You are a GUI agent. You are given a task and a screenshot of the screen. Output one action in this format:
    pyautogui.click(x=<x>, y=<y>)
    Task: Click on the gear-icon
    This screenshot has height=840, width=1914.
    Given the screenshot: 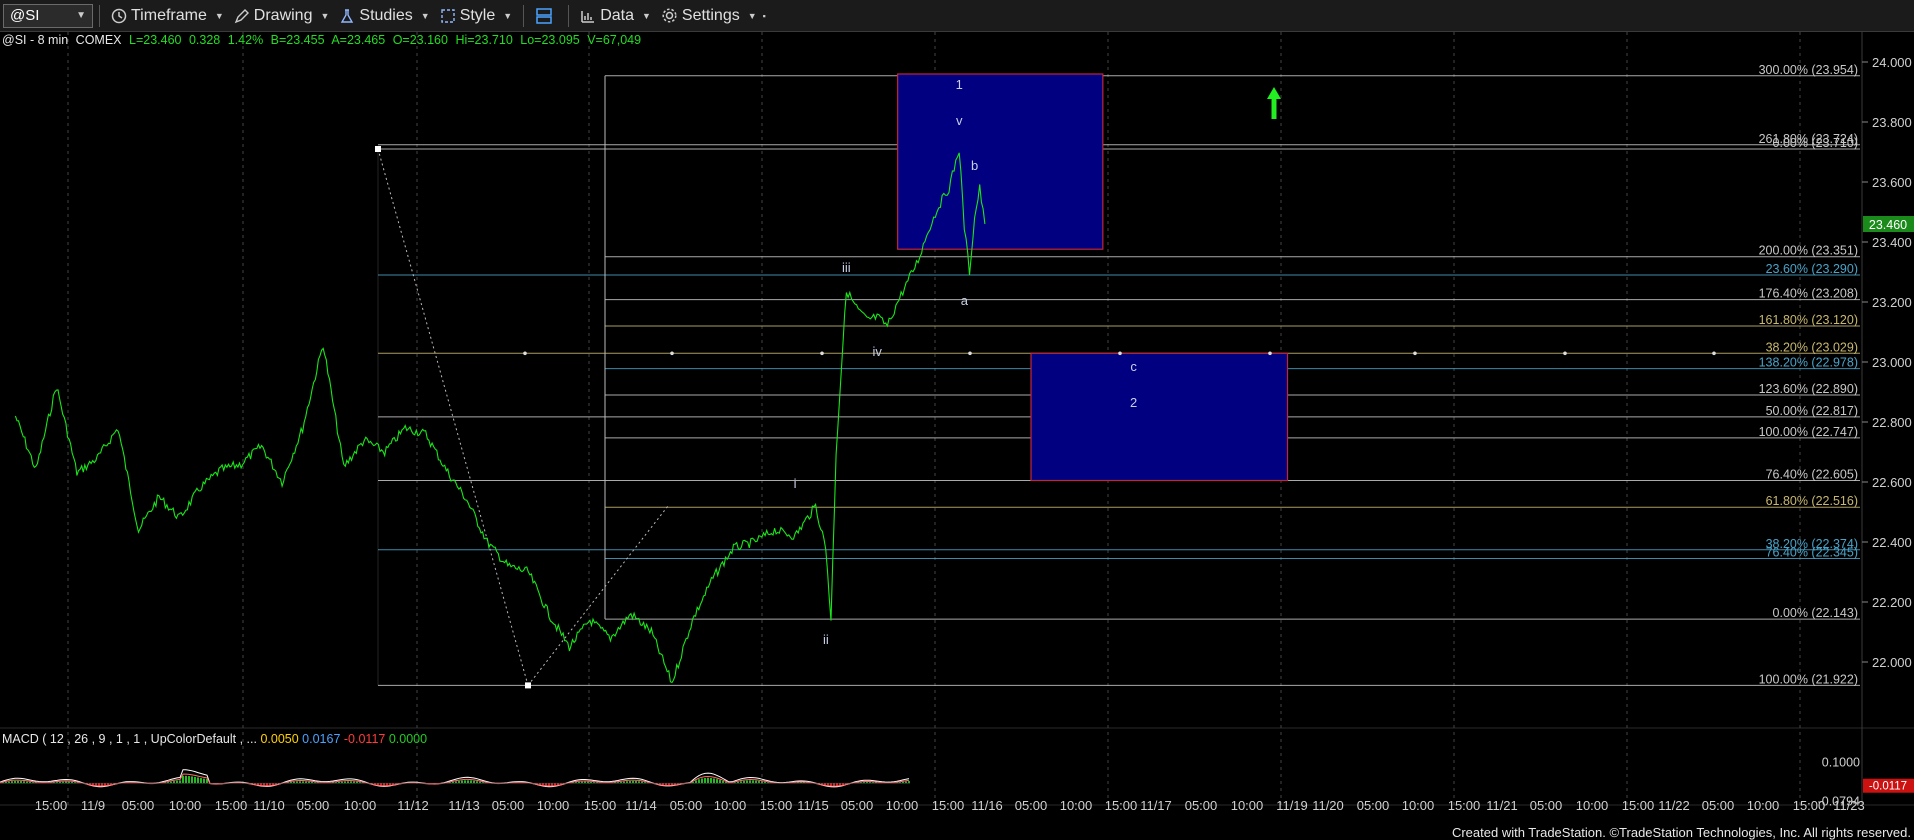 What is the action you would take?
    pyautogui.click(x=669, y=15)
    